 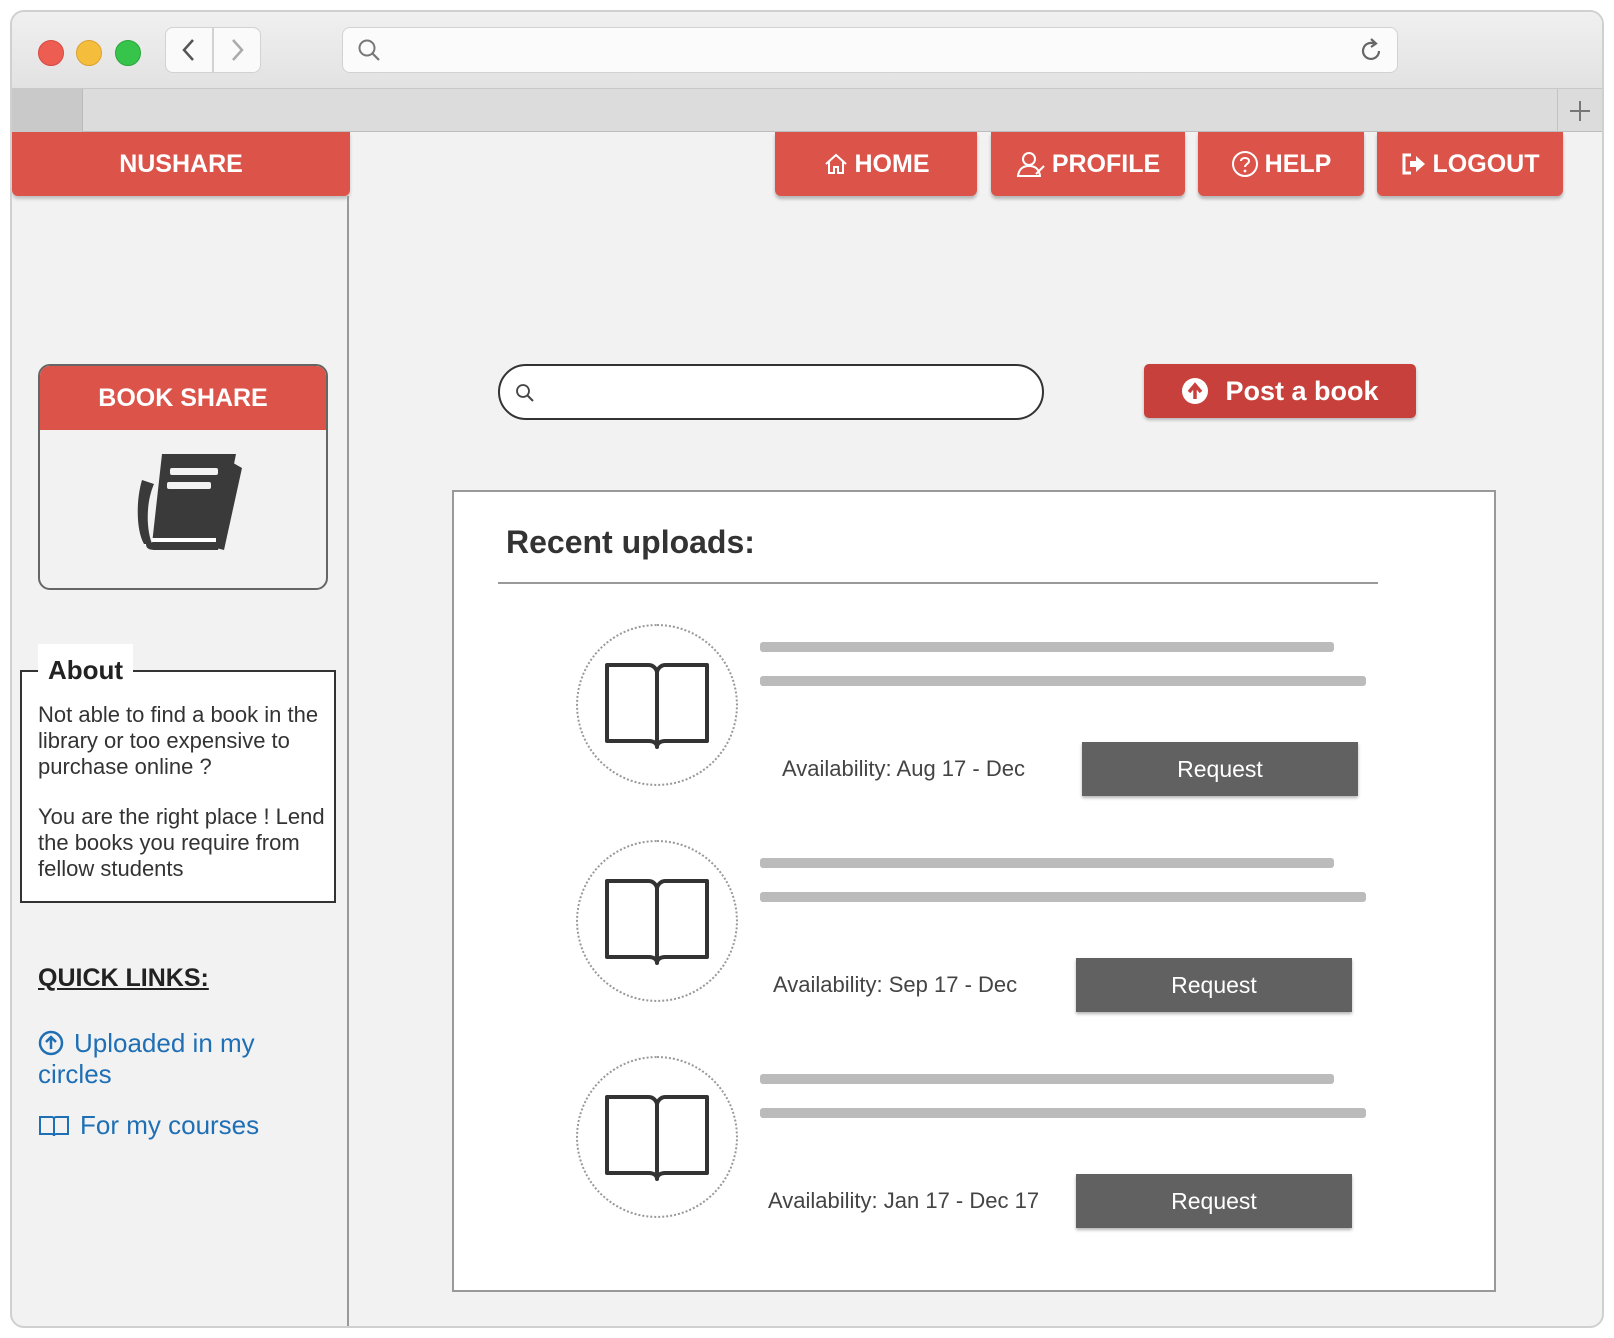 What do you see at coordinates (1030, 164) in the screenshot?
I see `user-icon` at bounding box center [1030, 164].